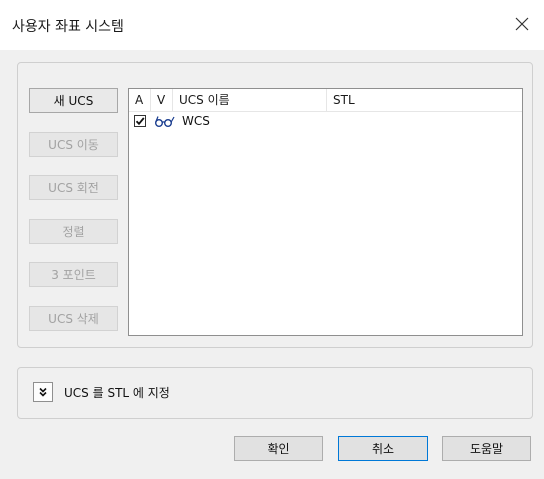 This screenshot has height=479, width=544. Describe the element at coordinates (117, 393) in the screenshot. I see `assign-ucs-label: UCS 를 STL 에 지정` at that location.